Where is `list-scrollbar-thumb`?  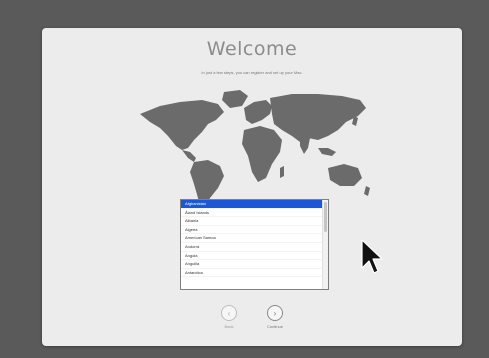
list-scrollbar-thumb is located at coordinates (325, 217).